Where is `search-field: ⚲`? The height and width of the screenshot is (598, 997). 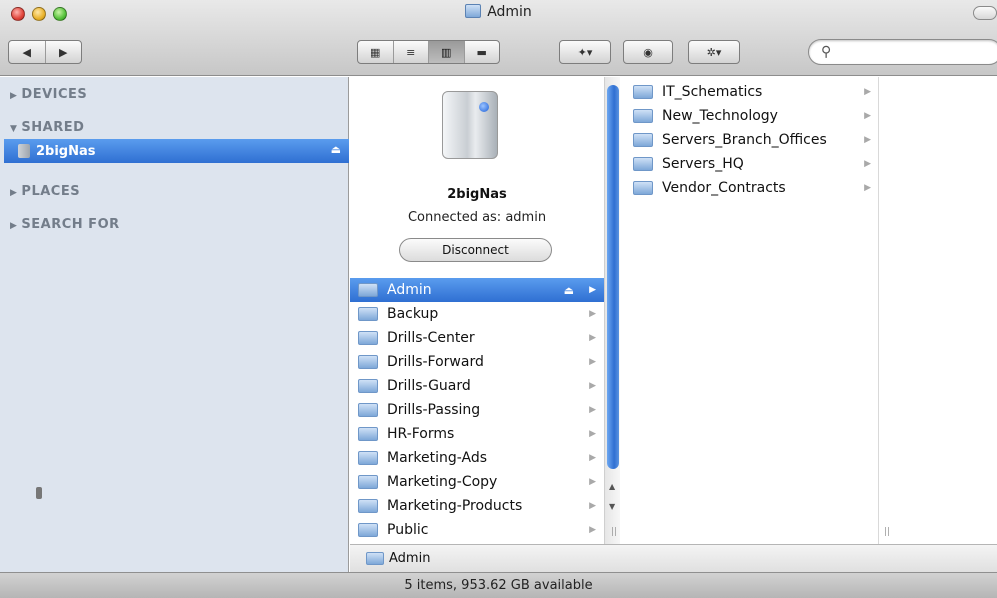 search-field: ⚲ is located at coordinates (902, 52).